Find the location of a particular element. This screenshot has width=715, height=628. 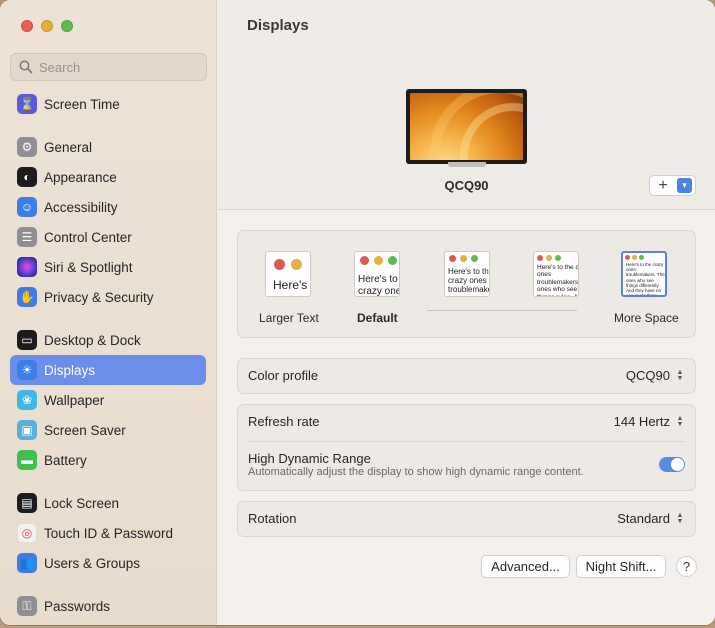

rotation-panel: Rotation Standard ▲ ▼ is located at coordinates (466, 519).